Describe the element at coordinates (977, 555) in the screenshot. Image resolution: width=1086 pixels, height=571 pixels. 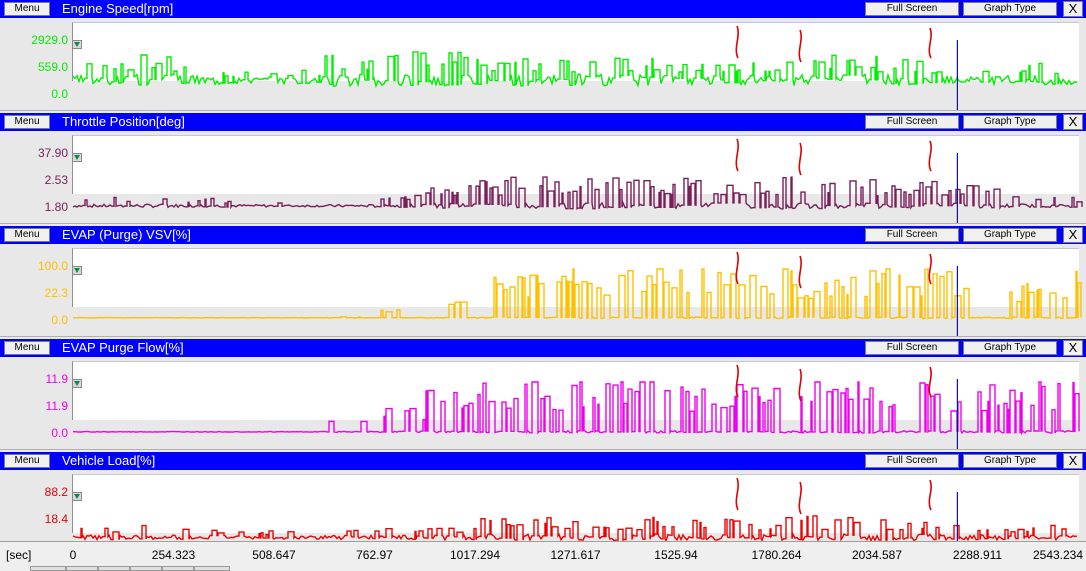
I see `time-tick-label: 2288.911` at that location.